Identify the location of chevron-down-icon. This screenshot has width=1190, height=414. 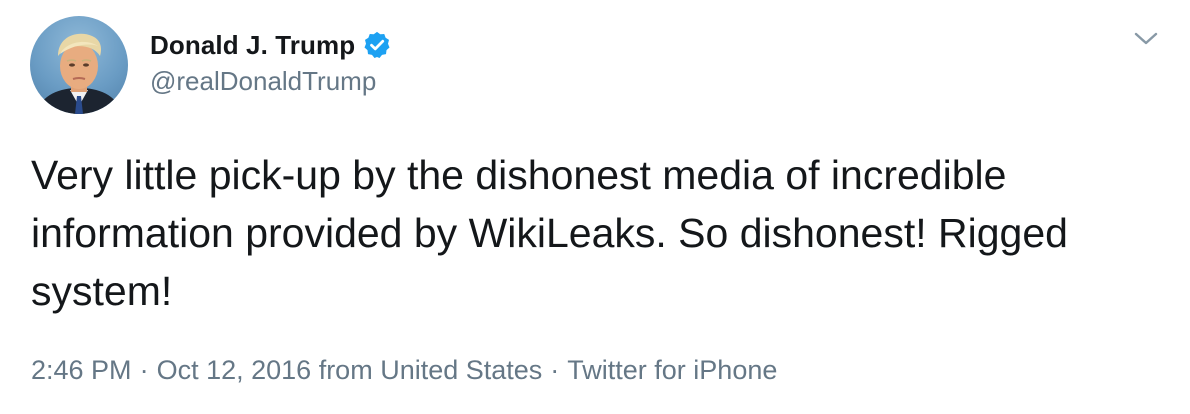
(1146, 38).